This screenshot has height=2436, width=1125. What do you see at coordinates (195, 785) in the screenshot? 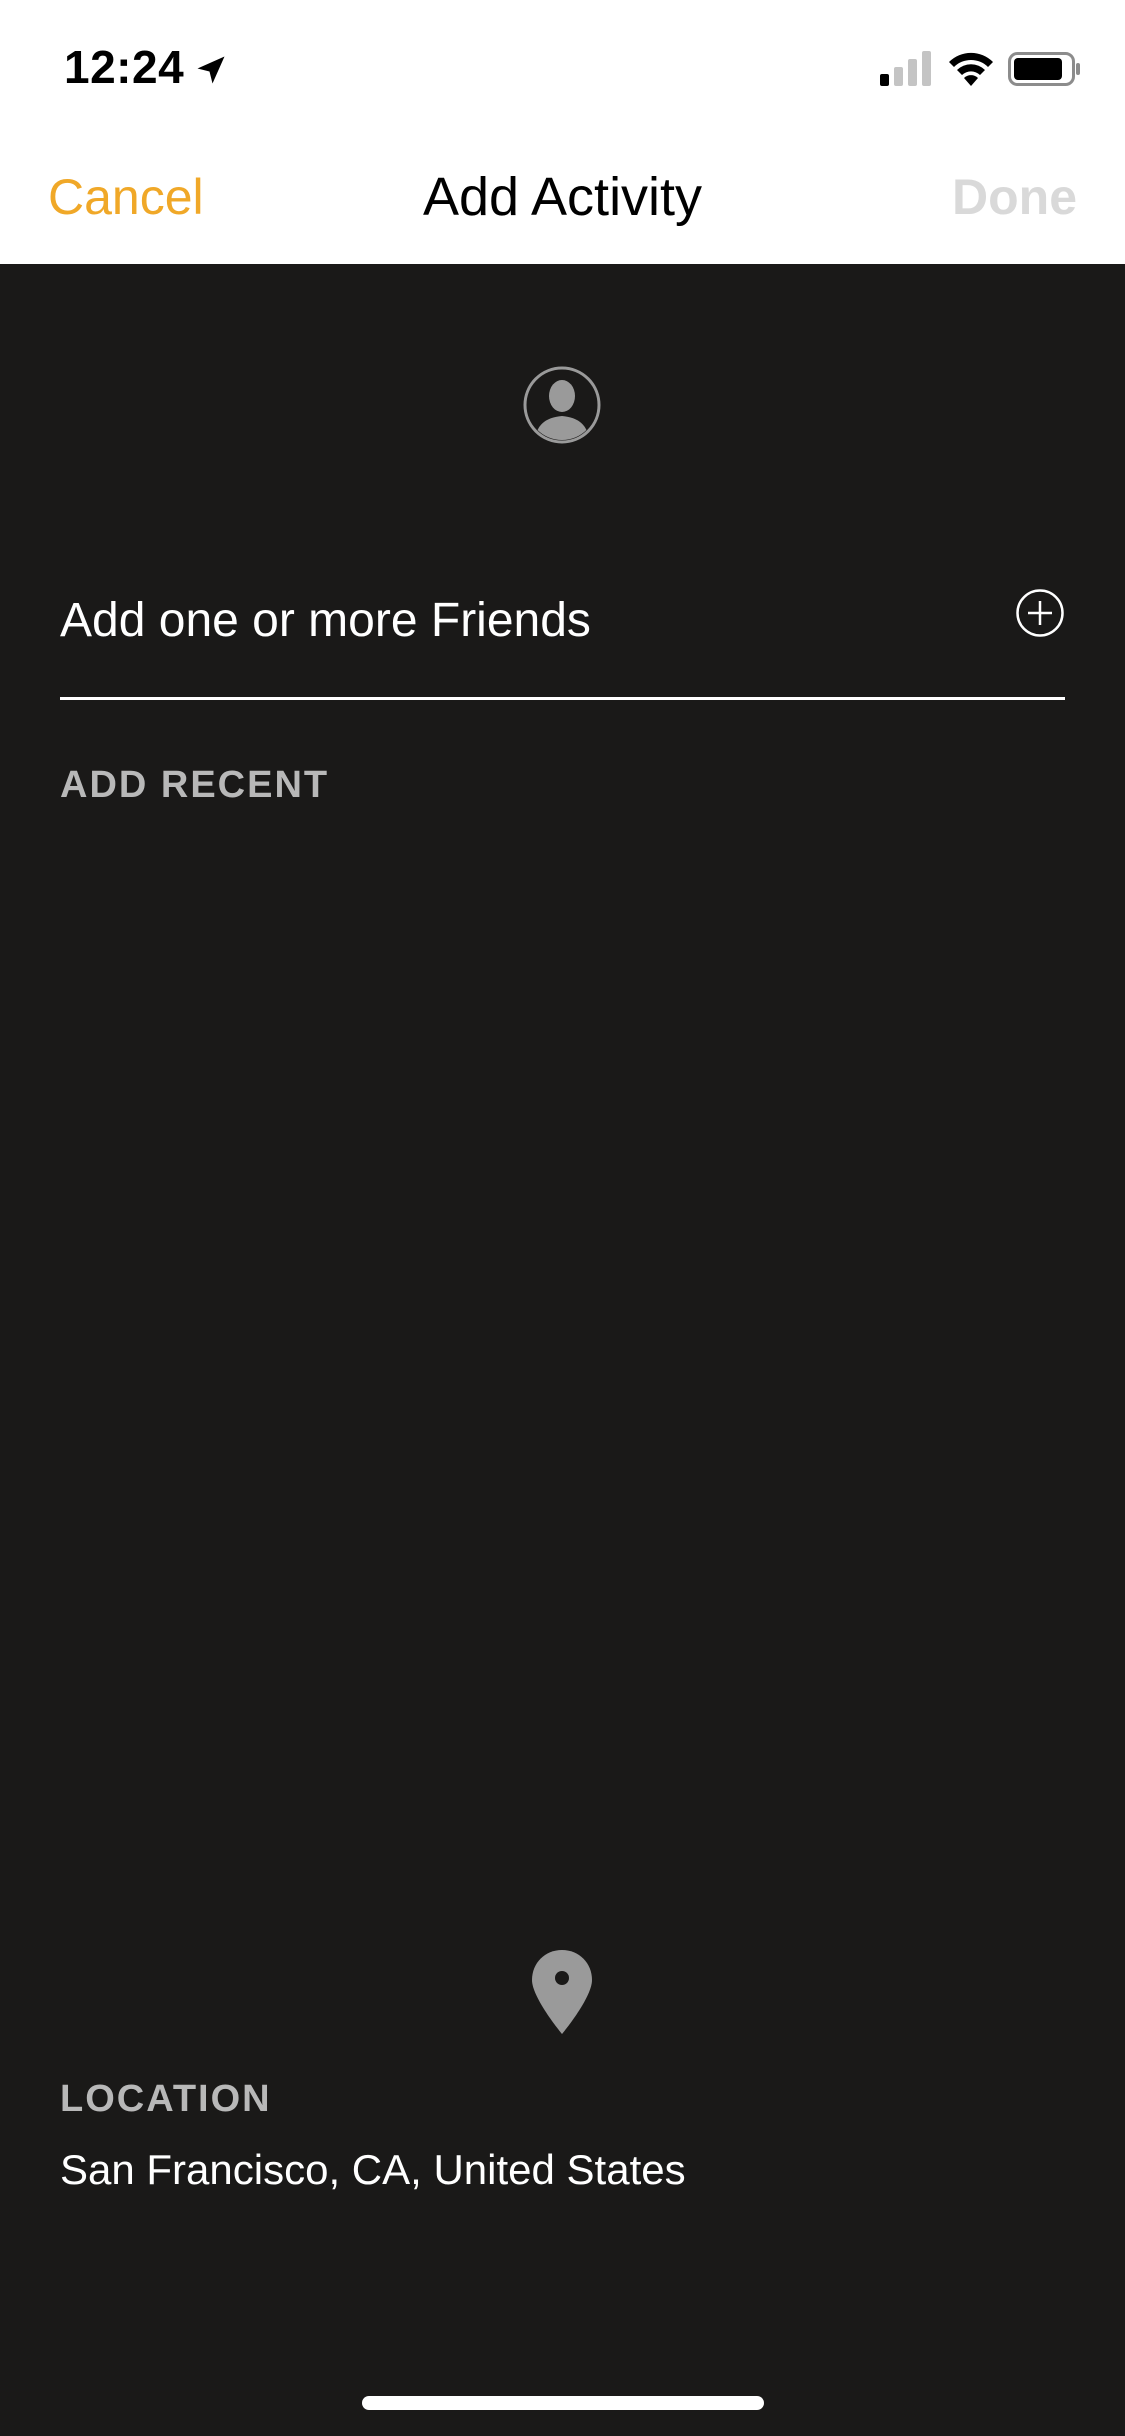
I see `add-recent-heading: ADD RECENT` at bounding box center [195, 785].